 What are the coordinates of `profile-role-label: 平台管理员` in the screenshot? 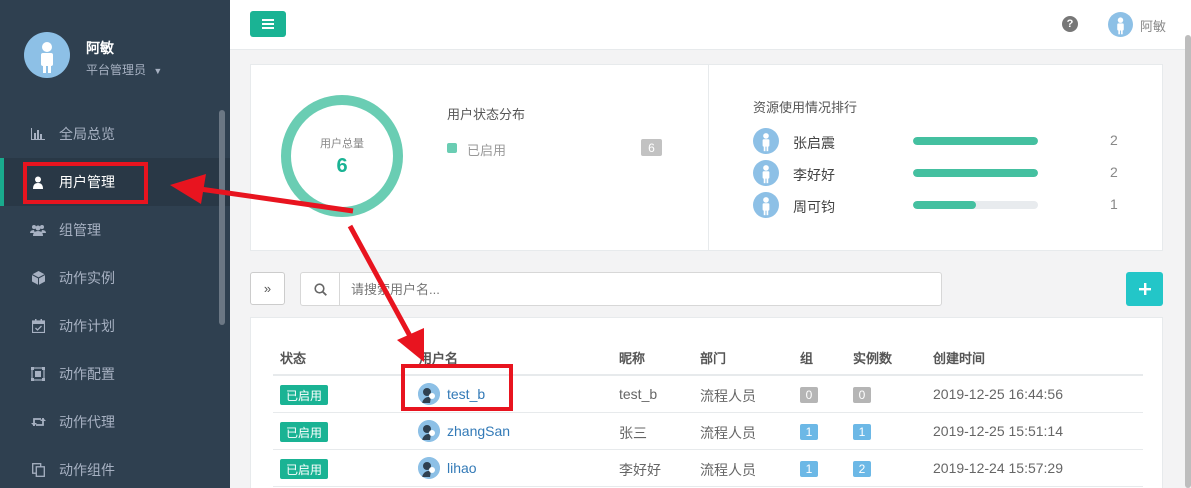 It's located at (116, 70).